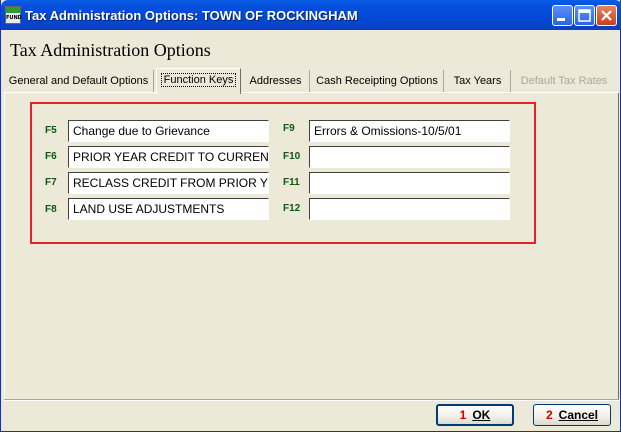 Image resolution: width=621 pixels, height=432 pixels. I want to click on tab-label: Cash Receipting Options, so click(377, 81).